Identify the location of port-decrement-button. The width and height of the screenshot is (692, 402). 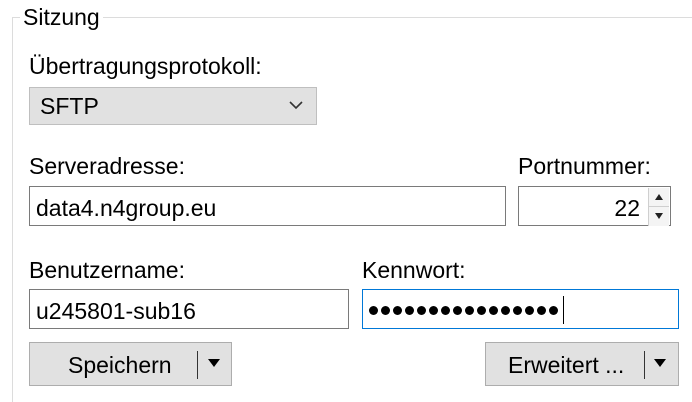
(659, 216).